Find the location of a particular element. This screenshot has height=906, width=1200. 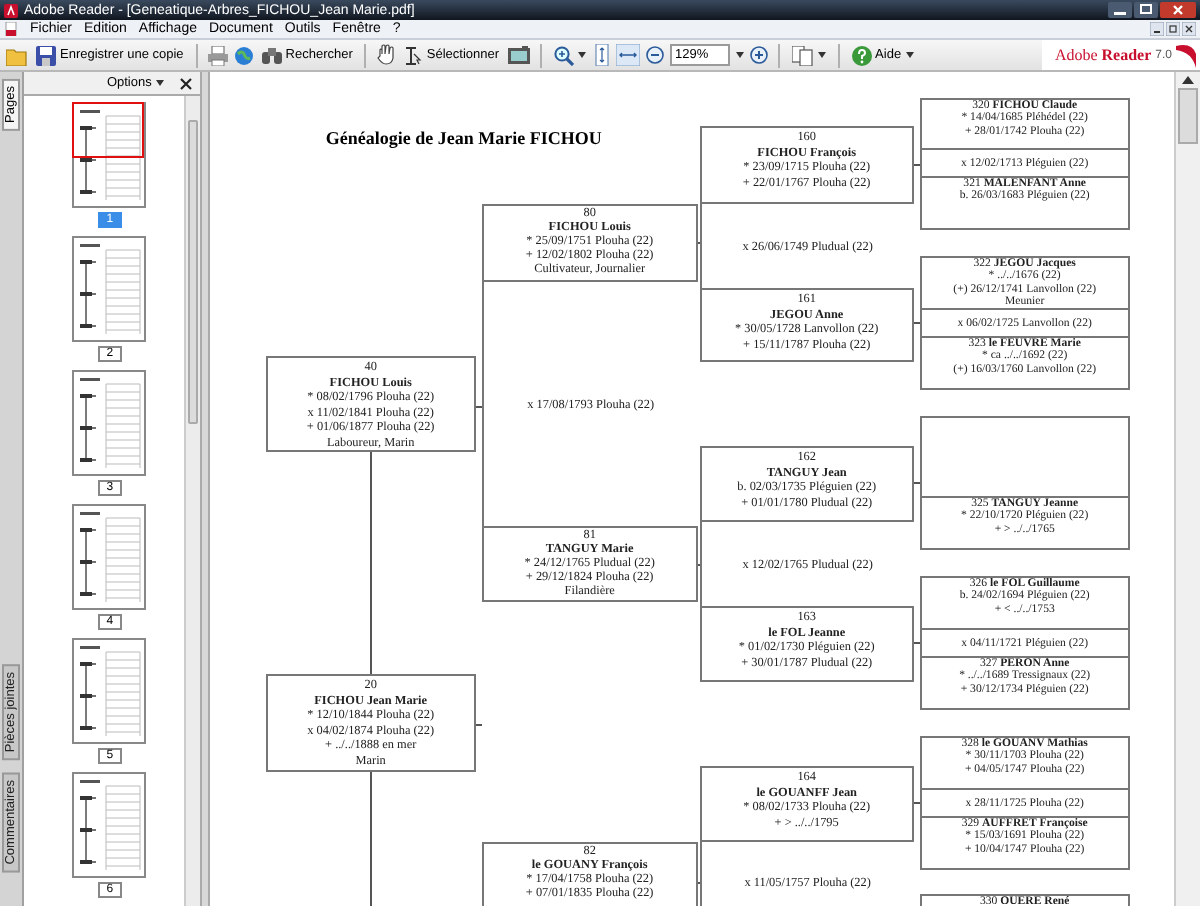

scroll-thumb is located at coordinates (1188, 116).